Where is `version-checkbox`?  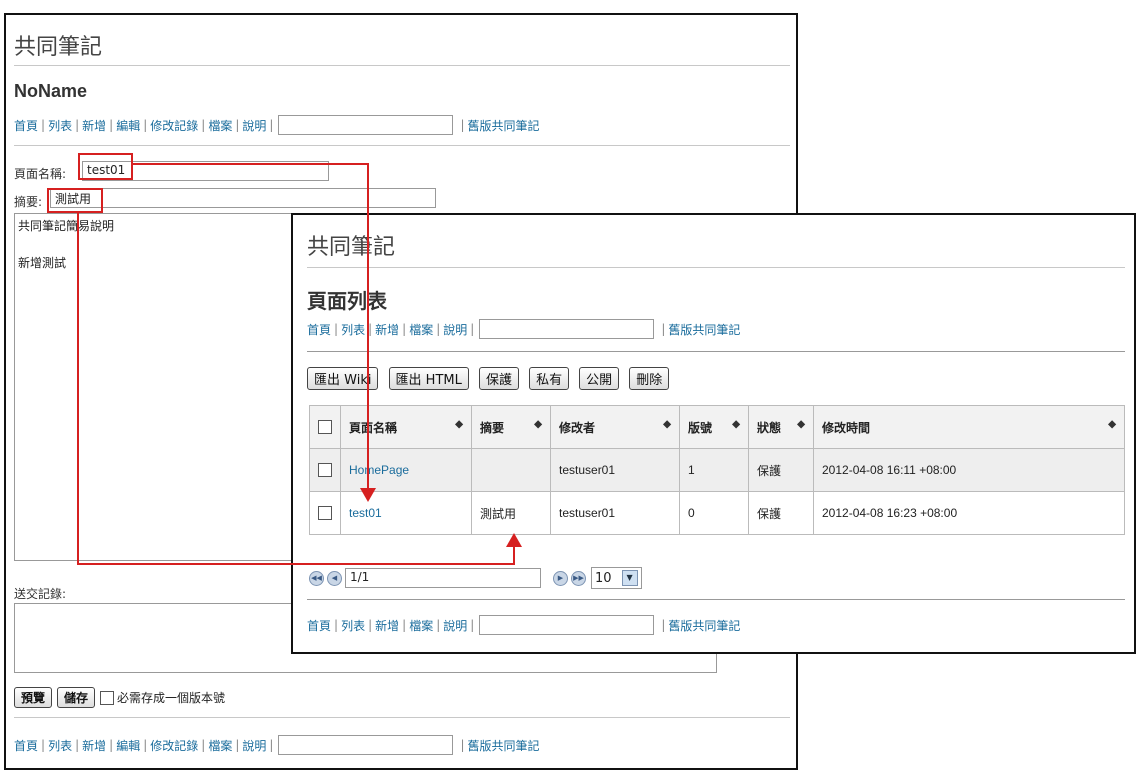
version-checkbox is located at coordinates (107, 697).